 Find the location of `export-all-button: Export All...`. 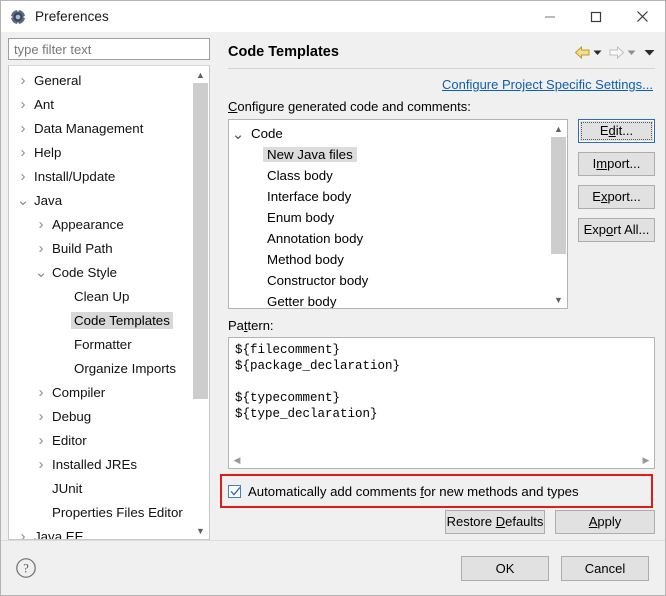

export-all-button: Export All... is located at coordinates (616, 230).